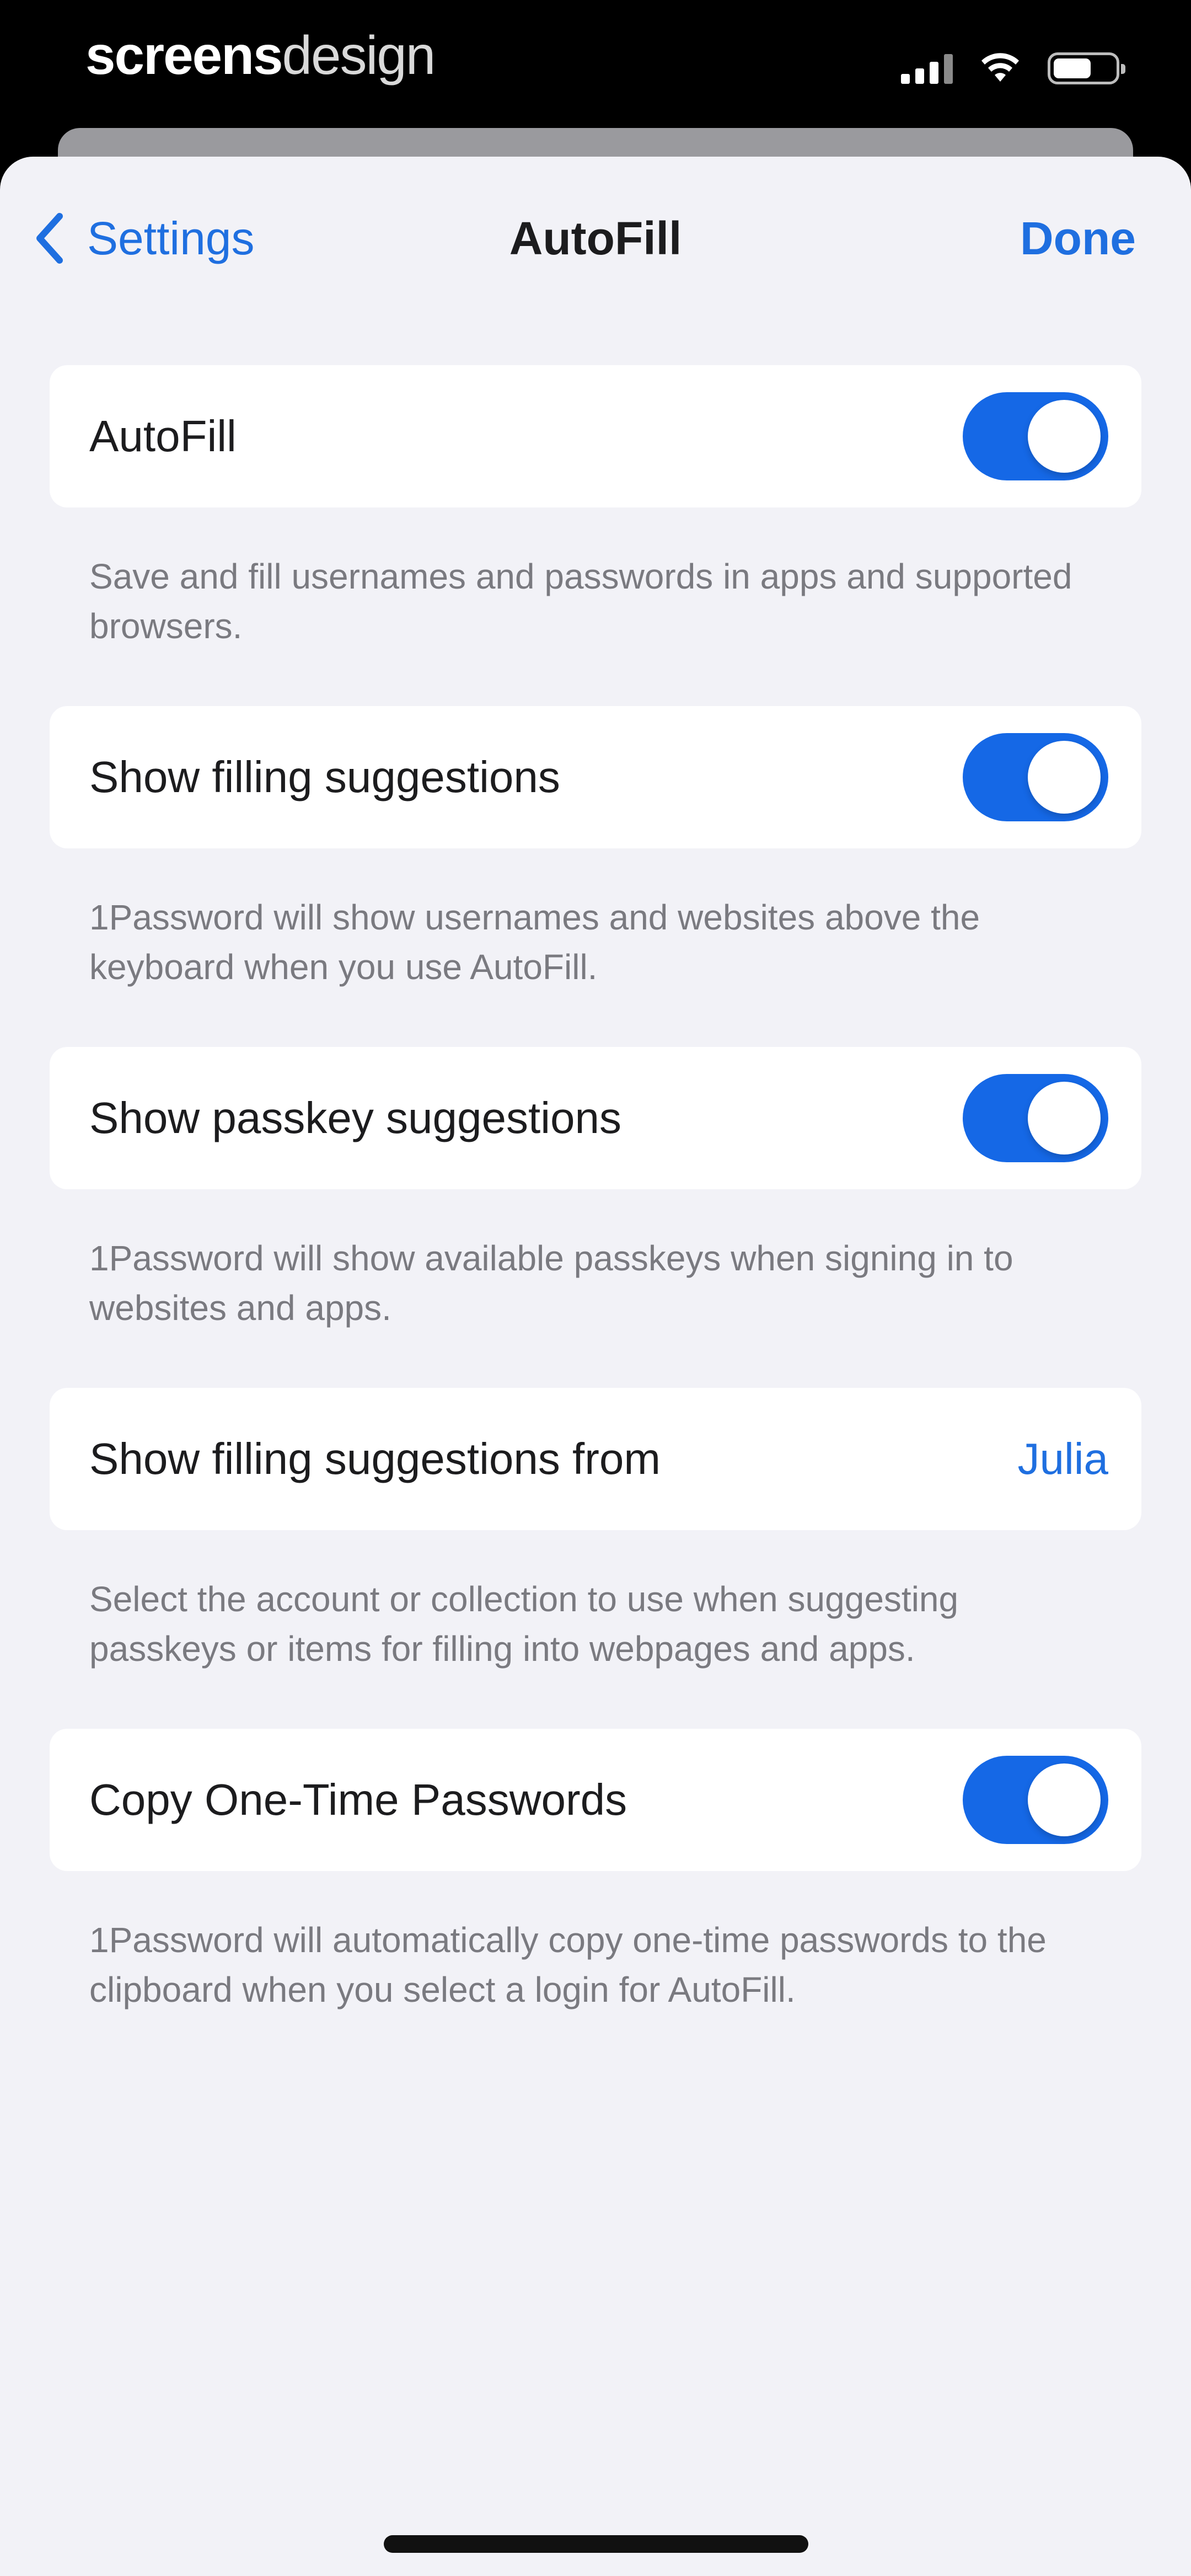 Image resolution: width=1191 pixels, height=2576 pixels. Describe the element at coordinates (596, 2544) in the screenshot. I see `home-indicator` at that location.